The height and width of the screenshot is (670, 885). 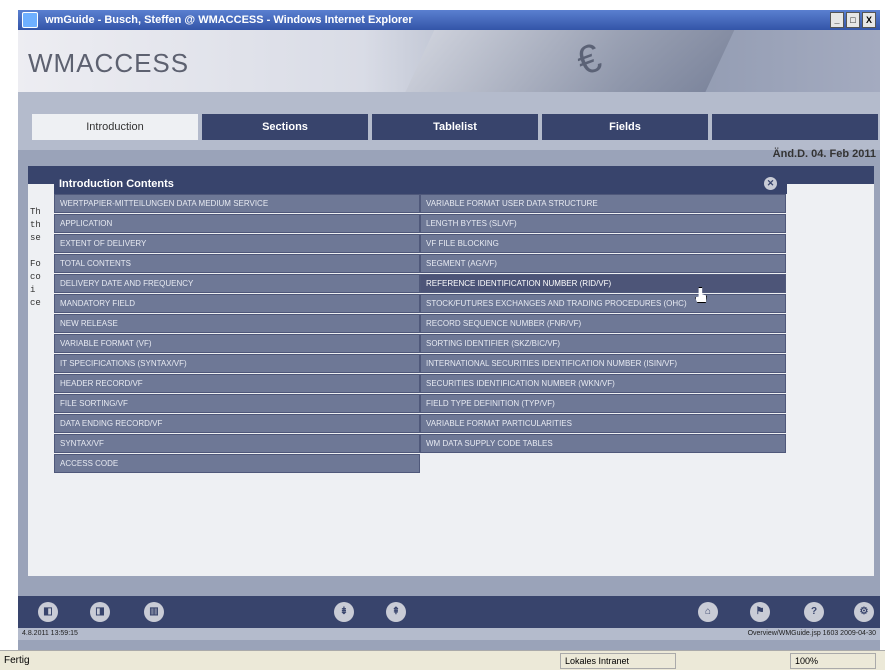 What do you see at coordinates (35, 264) in the screenshot?
I see `bg-line: Fo` at bounding box center [35, 264].